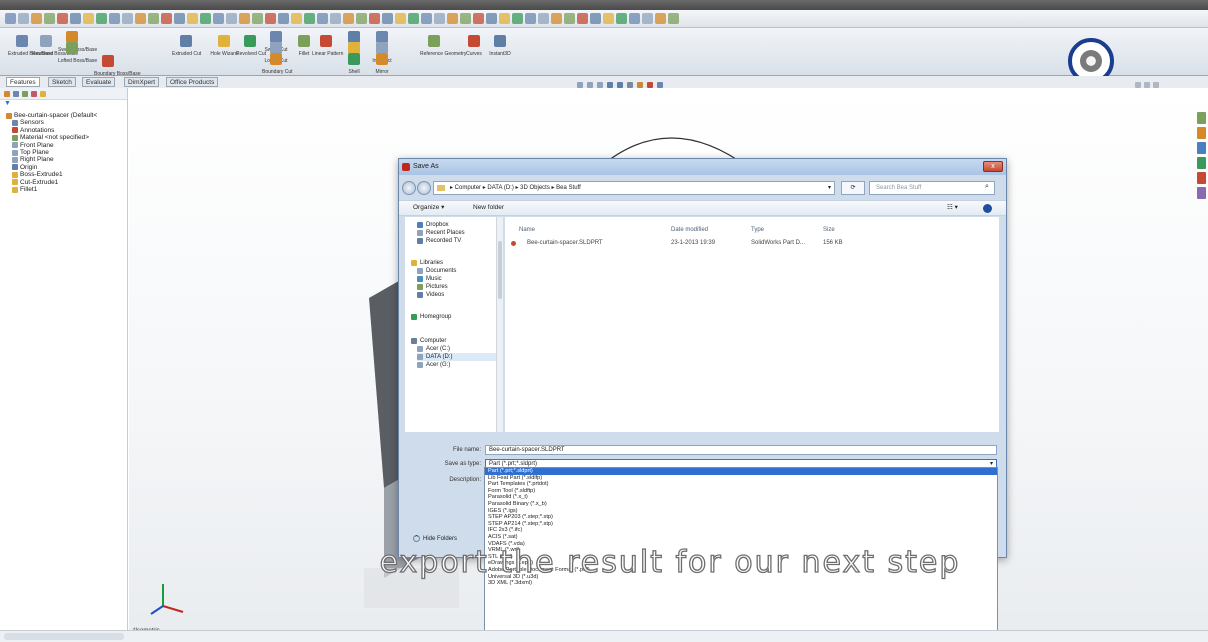 This screenshot has height=642, width=1208. Describe the element at coordinates (23, 82) in the screenshot. I see `panel-tab-features: Features` at that location.